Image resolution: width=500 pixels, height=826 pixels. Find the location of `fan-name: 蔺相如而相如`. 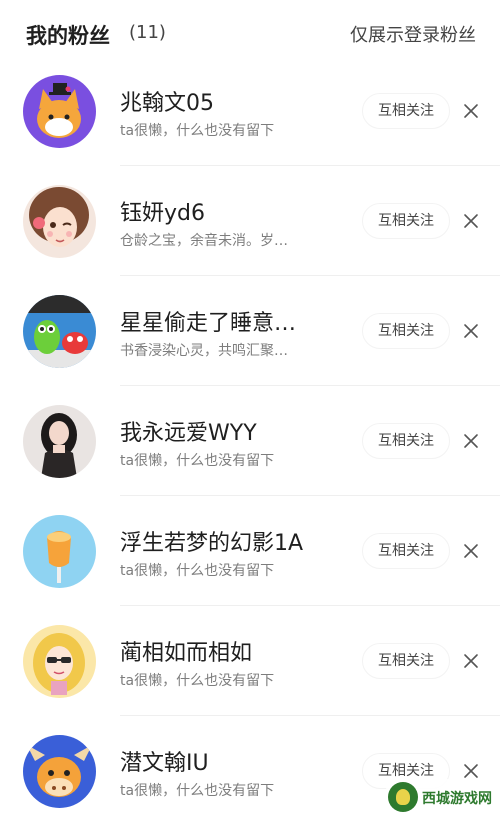

fan-name: 蔺相如而相如 is located at coordinates (186, 651).